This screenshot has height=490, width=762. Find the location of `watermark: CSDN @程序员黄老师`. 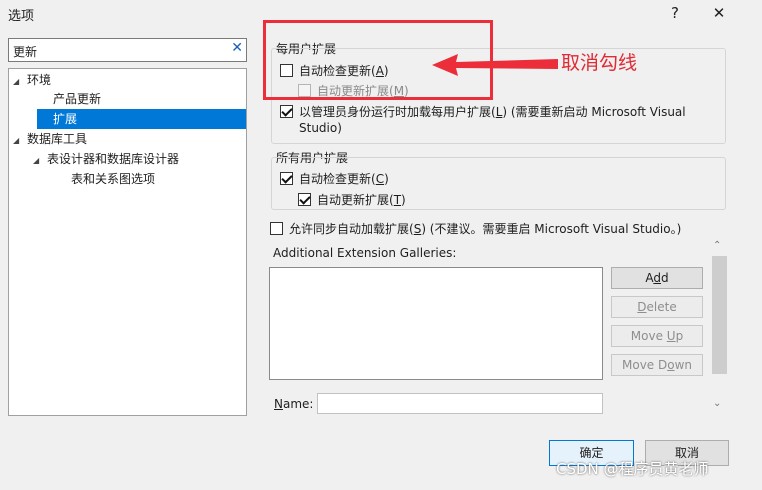

watermark: CSDN @程序员黄老师 is located at coordinates (632, 469).